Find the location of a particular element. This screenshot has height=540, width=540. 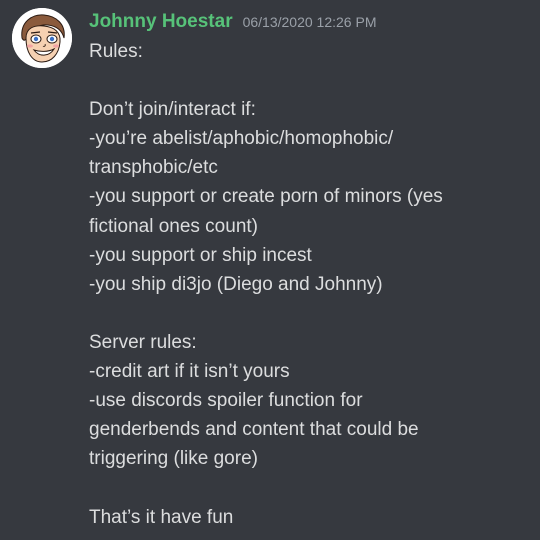

message-line: Server rules: is located at coordinates (143, 342).